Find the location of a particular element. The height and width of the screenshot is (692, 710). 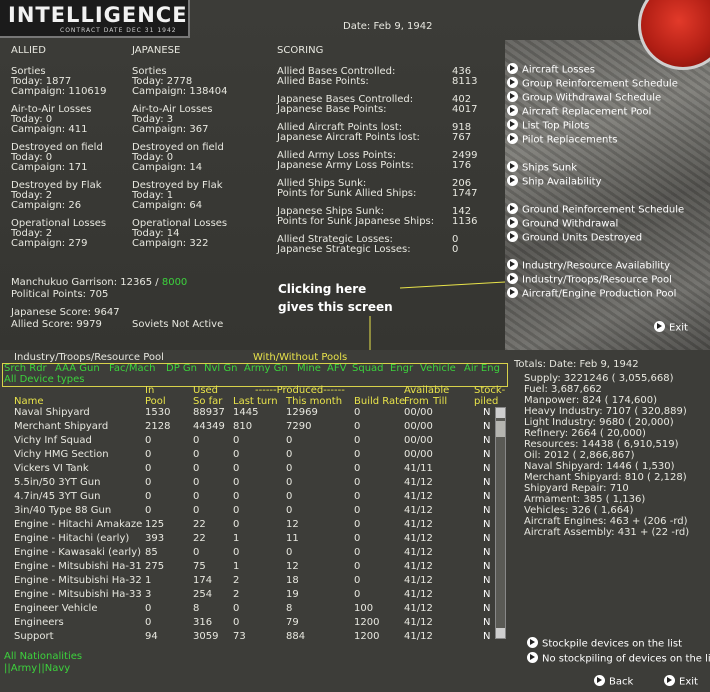

cell-this-month: 79 is located at coordinates (292, 622).